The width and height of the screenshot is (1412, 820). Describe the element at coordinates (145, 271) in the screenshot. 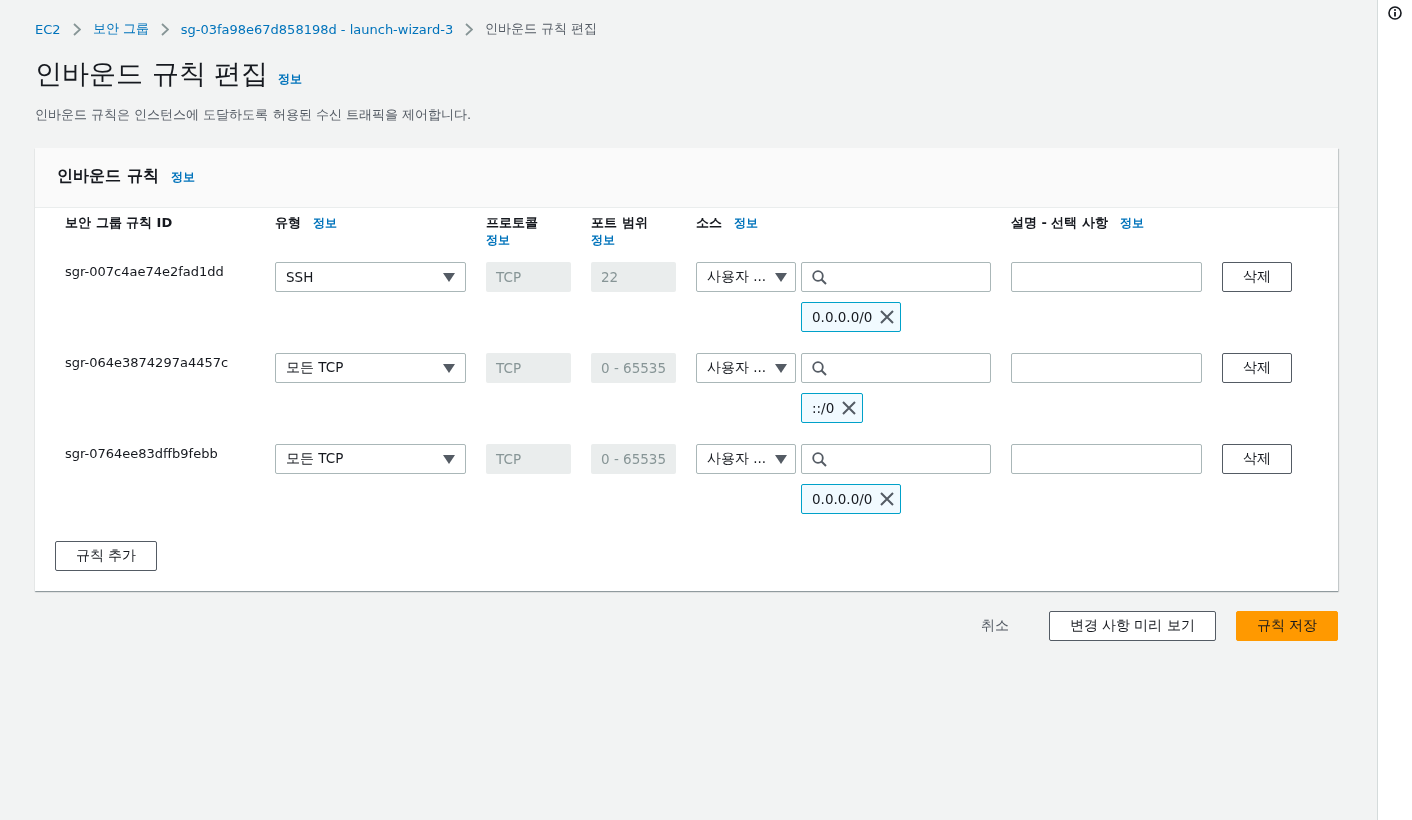

I see `rule-id: sgr-007c4ae74e2fad1dd` at that location.